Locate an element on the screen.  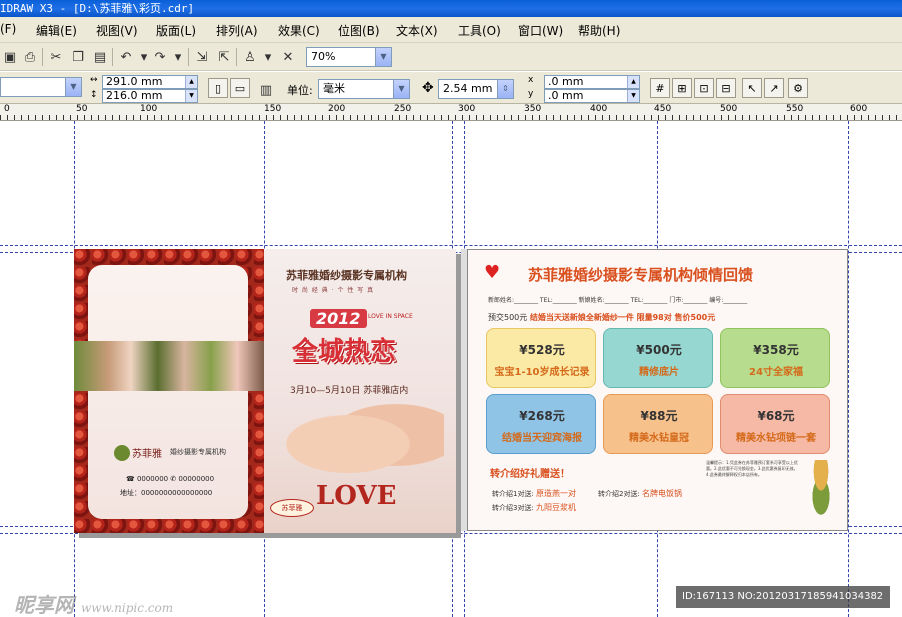
import-icon: ⇲ is located at coordinates (202, 57).